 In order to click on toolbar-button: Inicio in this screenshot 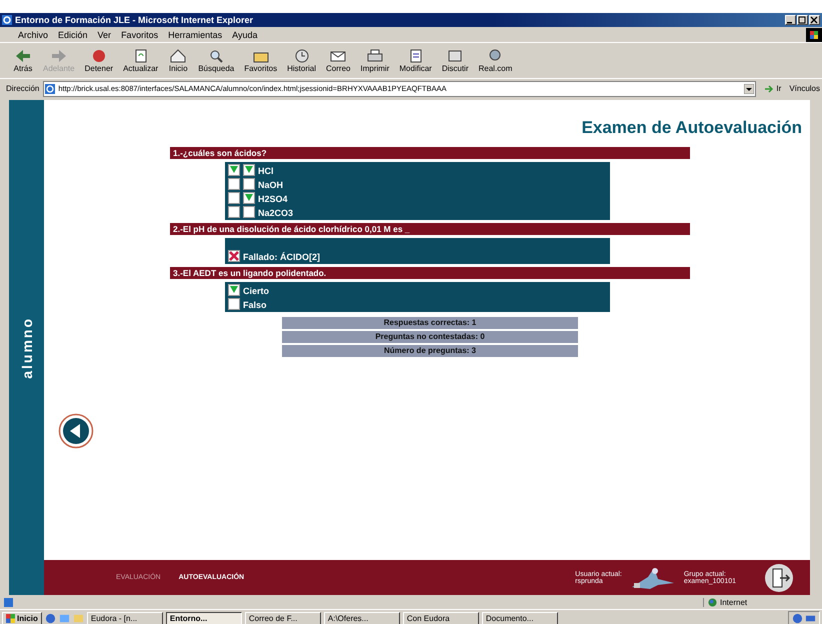, I will do `click(178, 60)`.